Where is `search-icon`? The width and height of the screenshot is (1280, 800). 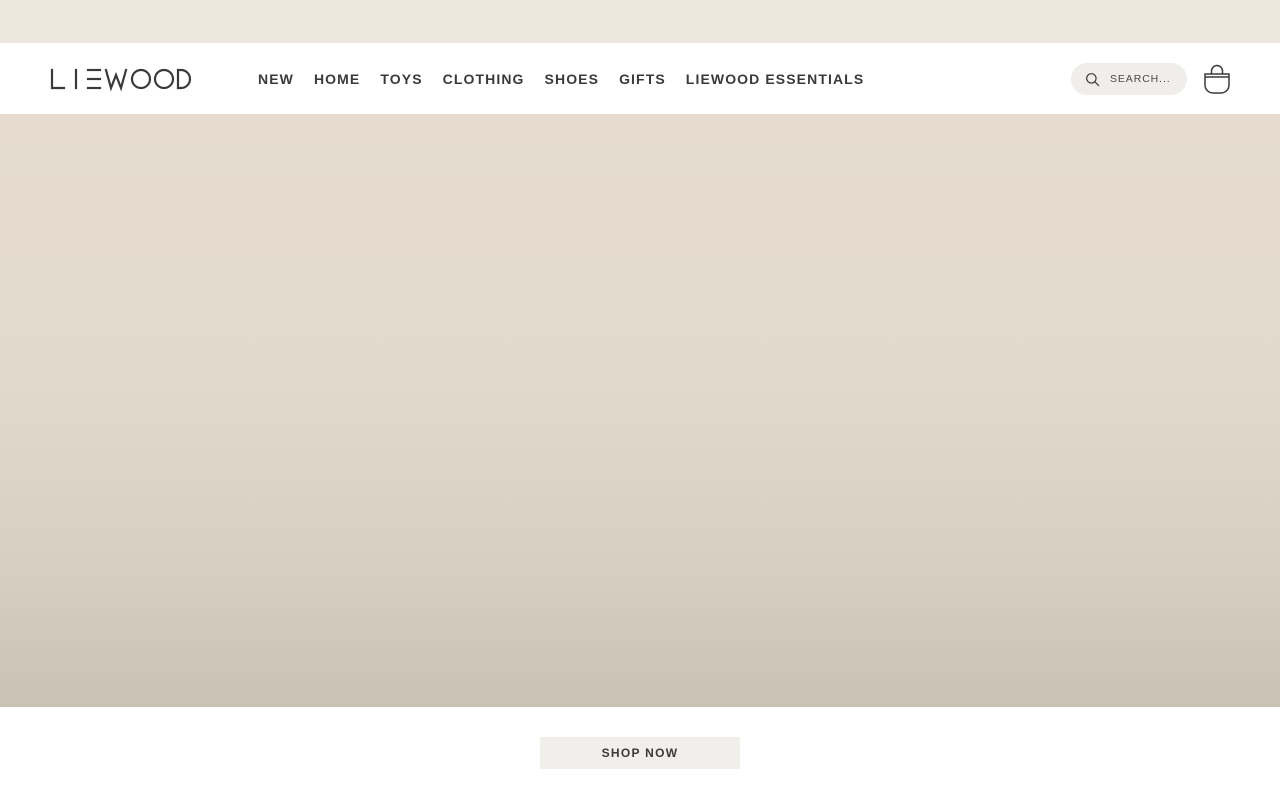
search-icon is located at coordinates (1093, 79).